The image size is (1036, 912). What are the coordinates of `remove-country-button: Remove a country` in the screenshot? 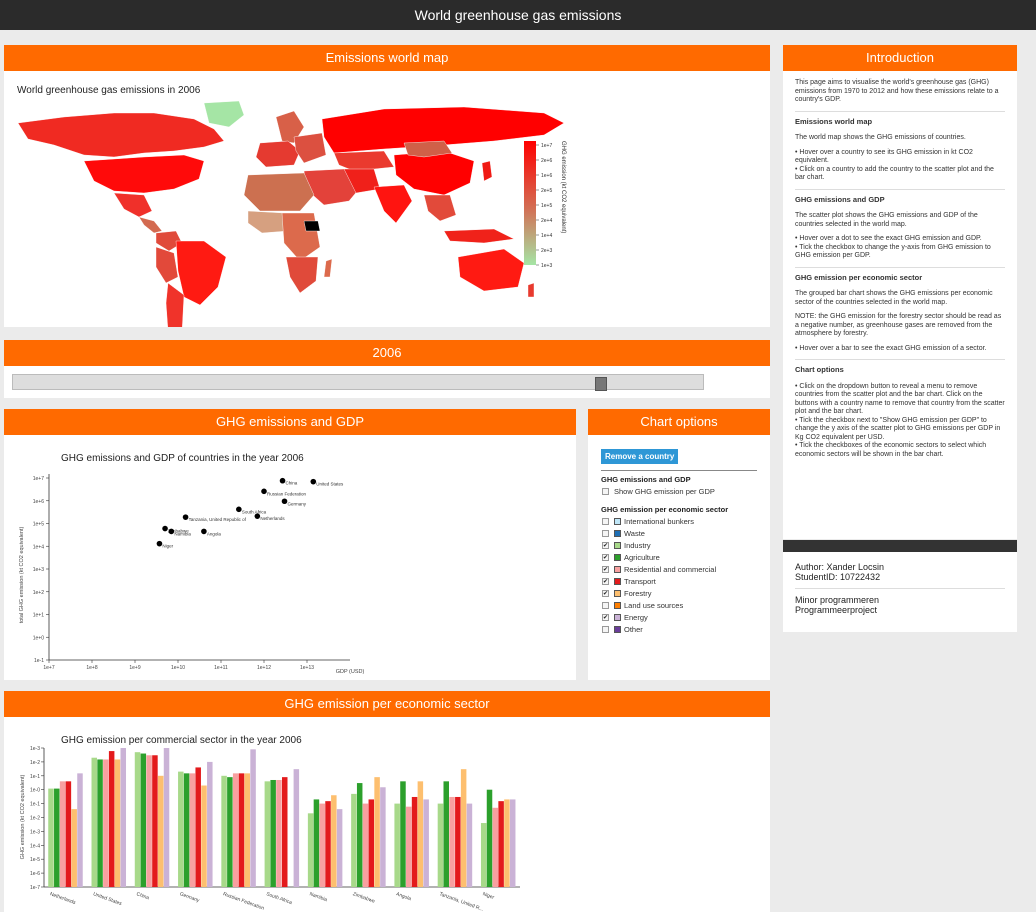 It's located at (640, 456).